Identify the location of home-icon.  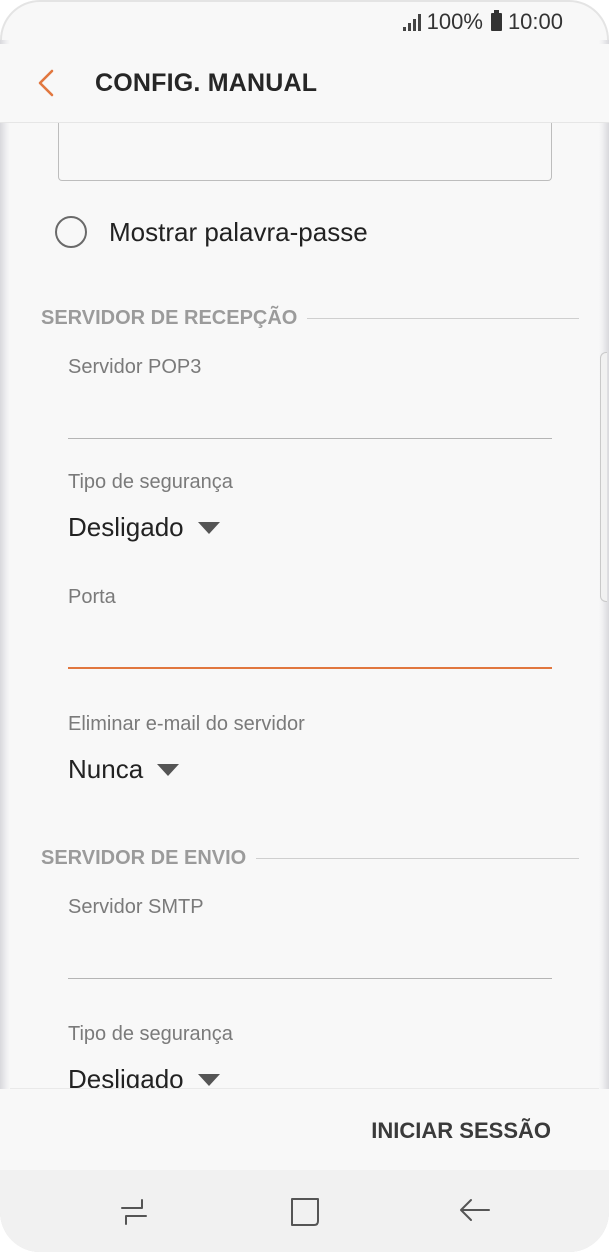
(305, 1212).